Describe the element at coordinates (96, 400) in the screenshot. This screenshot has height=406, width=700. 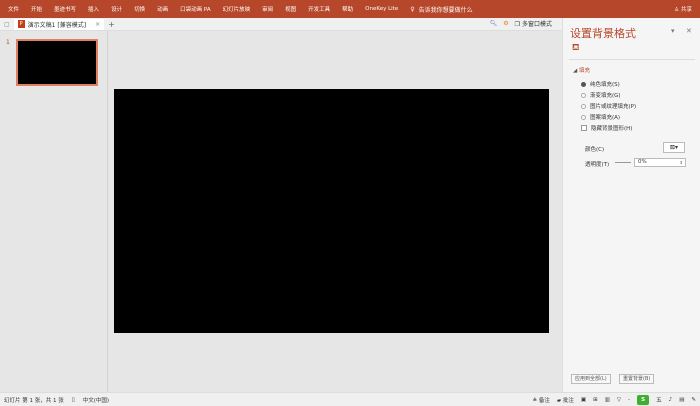
I see `language-indicator: 中文(中国)` at that location.